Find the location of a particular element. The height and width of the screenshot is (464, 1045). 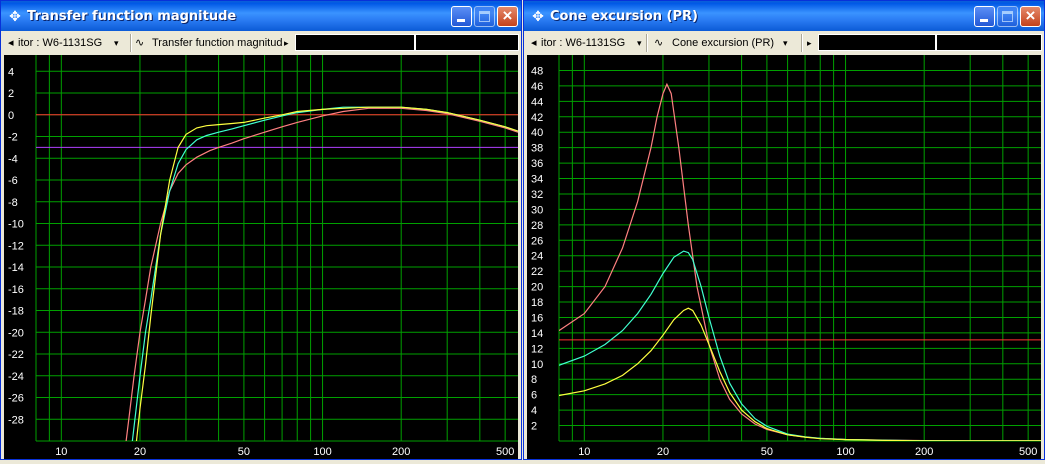

y-tick-label: -8 is located at coordinates (13, 203).